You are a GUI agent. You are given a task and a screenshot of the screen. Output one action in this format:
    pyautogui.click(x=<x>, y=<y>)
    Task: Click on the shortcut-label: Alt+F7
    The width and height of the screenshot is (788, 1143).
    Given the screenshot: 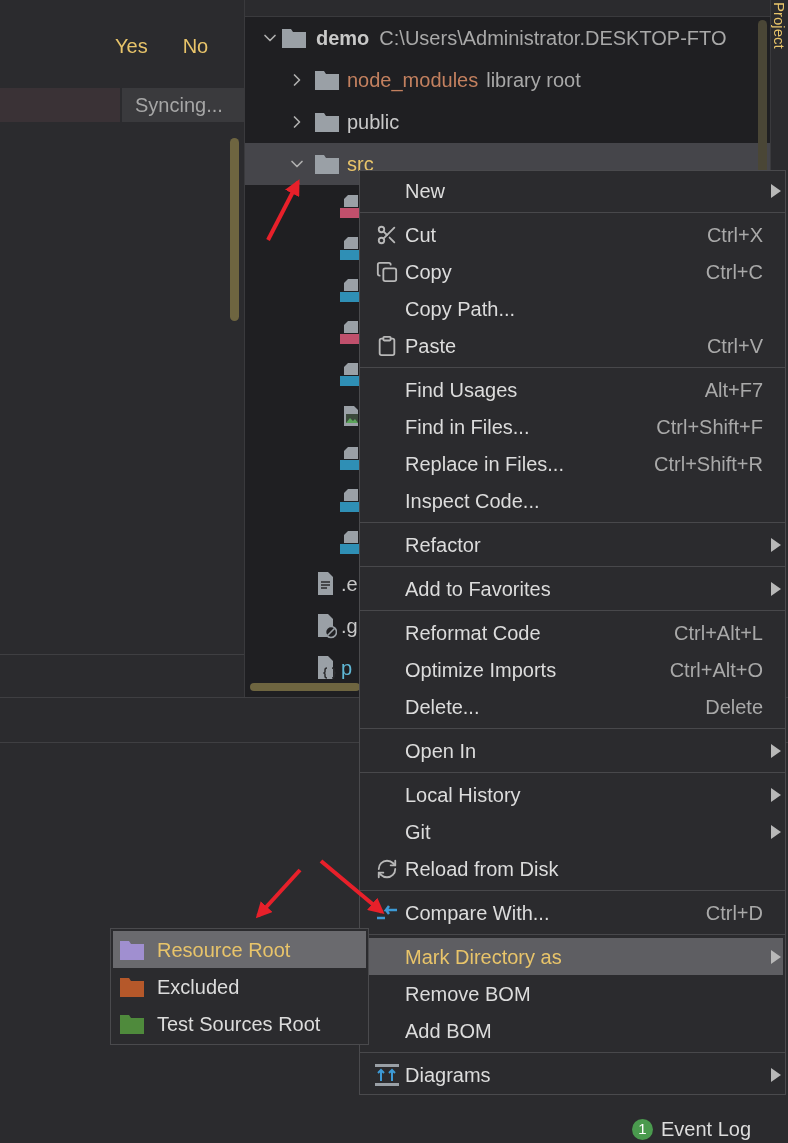 What is the action you would take?
    pyautogui.click(x=733, y=390)
    